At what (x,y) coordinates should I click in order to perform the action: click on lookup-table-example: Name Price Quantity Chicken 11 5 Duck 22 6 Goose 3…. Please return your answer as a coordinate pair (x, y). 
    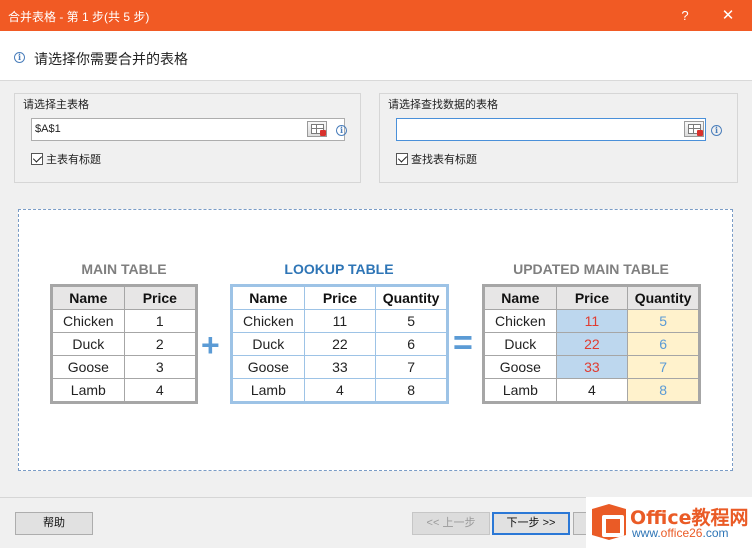
    Looking at the image, I should click on (339, 344).